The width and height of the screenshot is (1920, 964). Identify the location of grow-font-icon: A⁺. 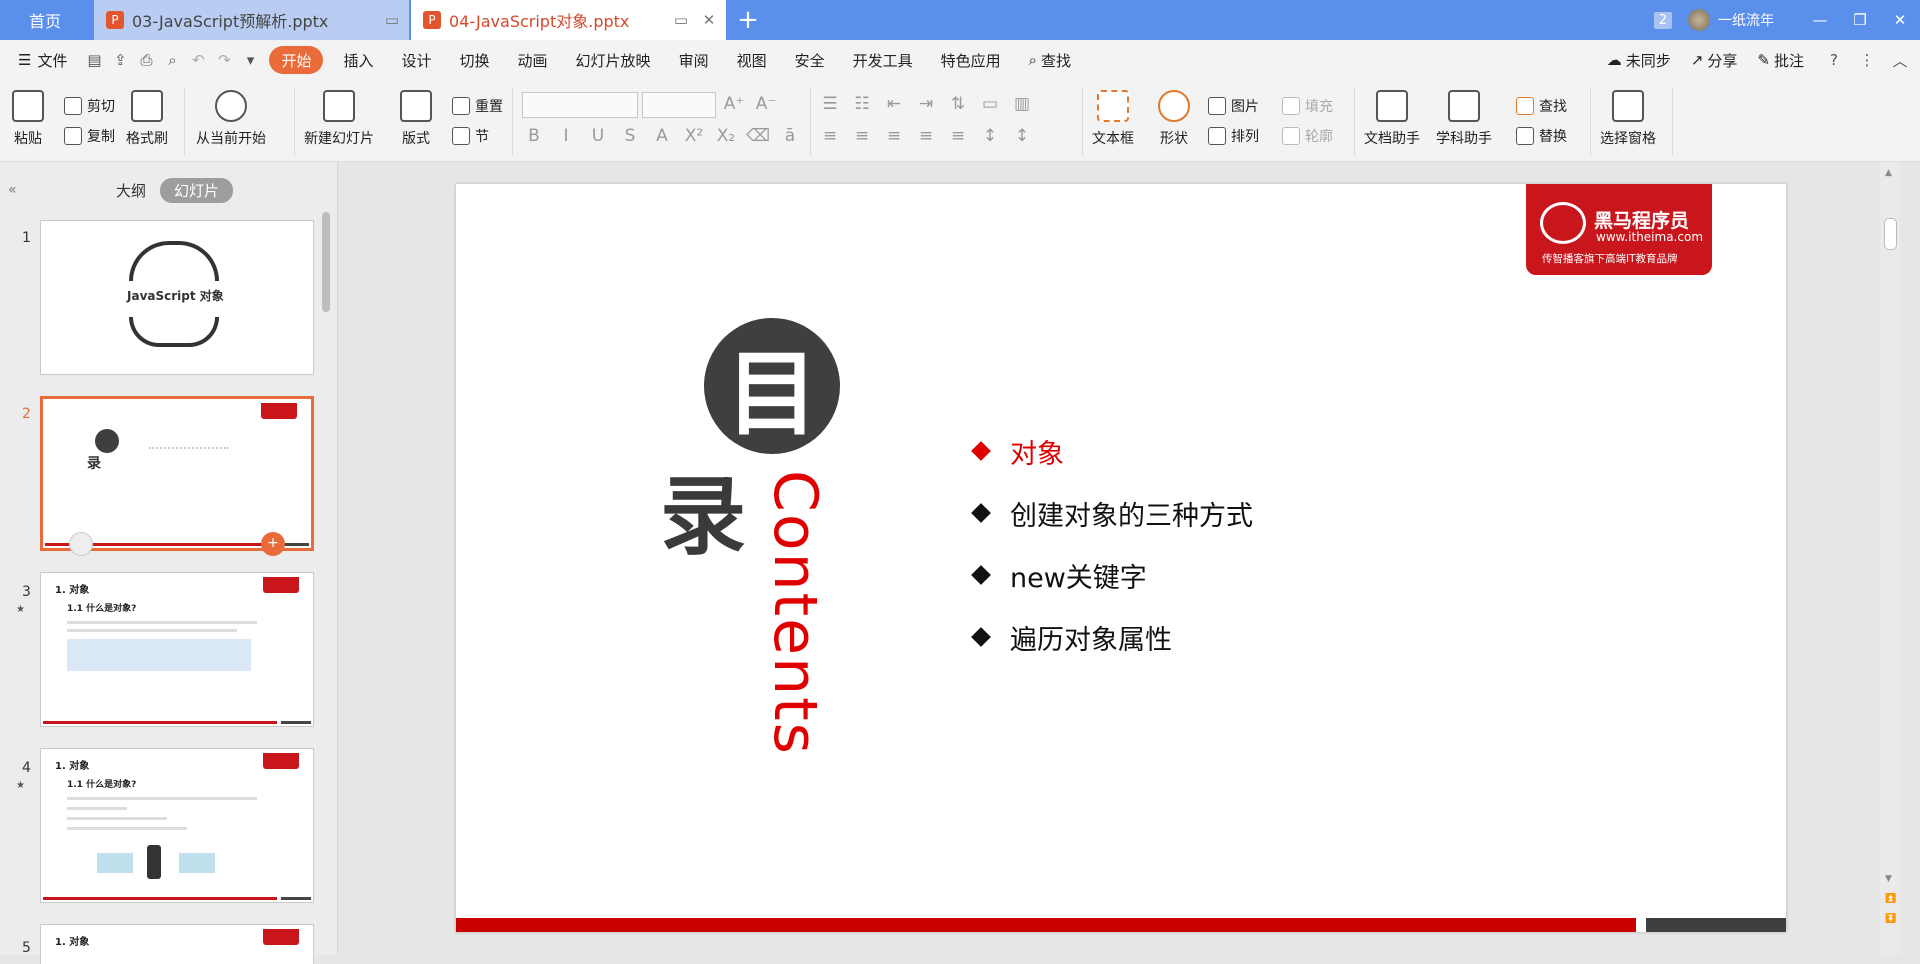
(734, 104).